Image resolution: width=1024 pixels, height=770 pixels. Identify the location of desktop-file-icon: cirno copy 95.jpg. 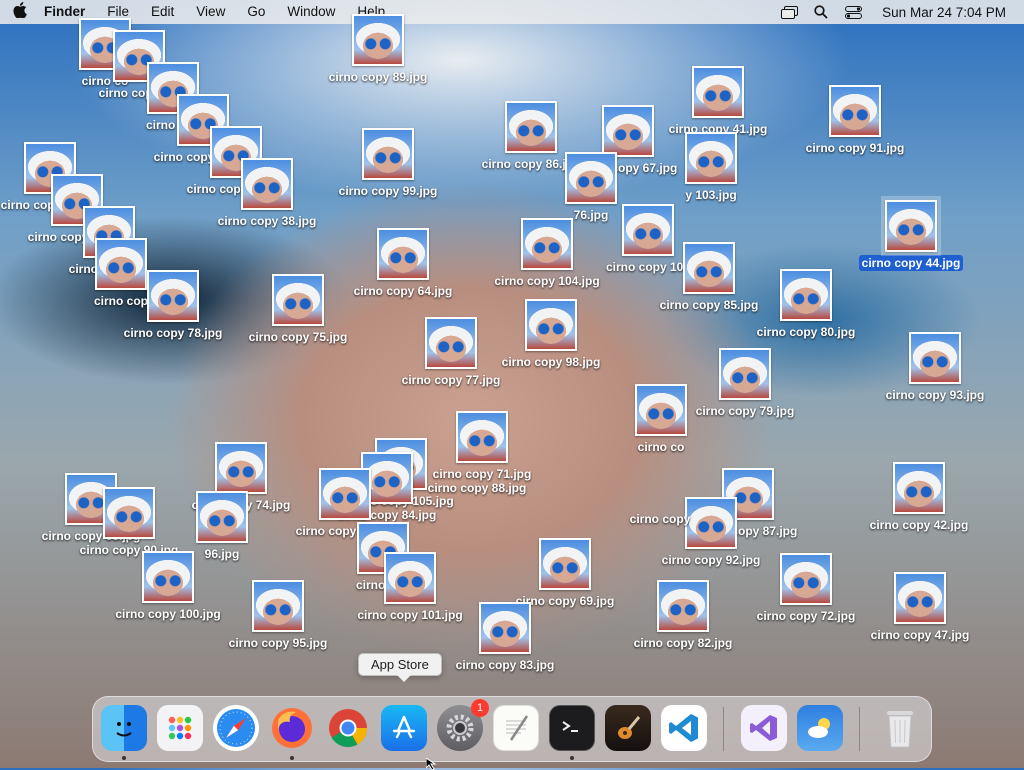
(278, 616).